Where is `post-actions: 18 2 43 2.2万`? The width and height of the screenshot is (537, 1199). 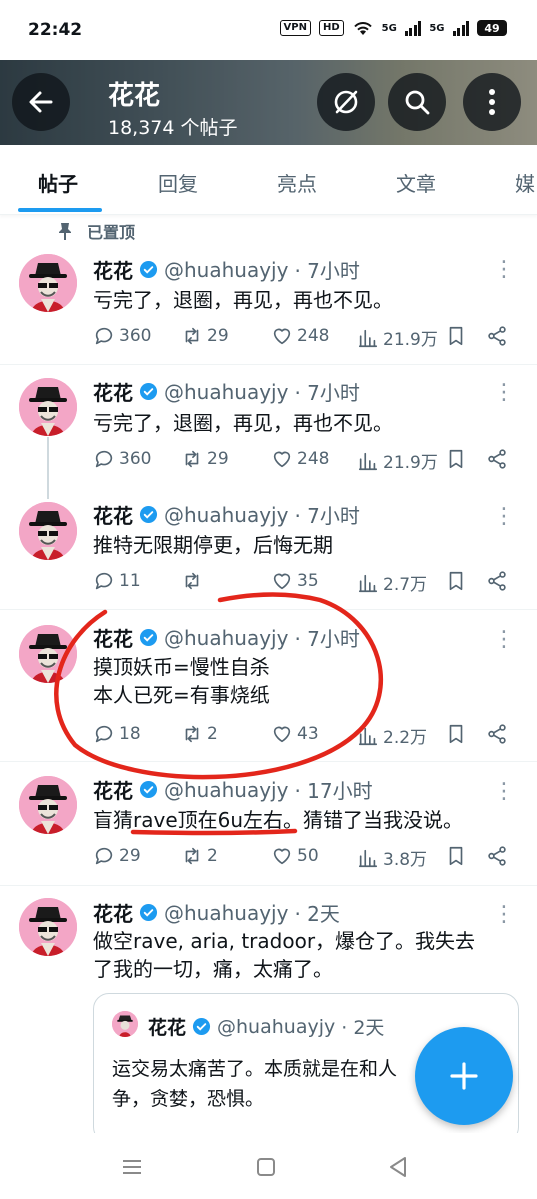
post-actions: 18 2 43 2.2万 is located at coordinates (303, 735).